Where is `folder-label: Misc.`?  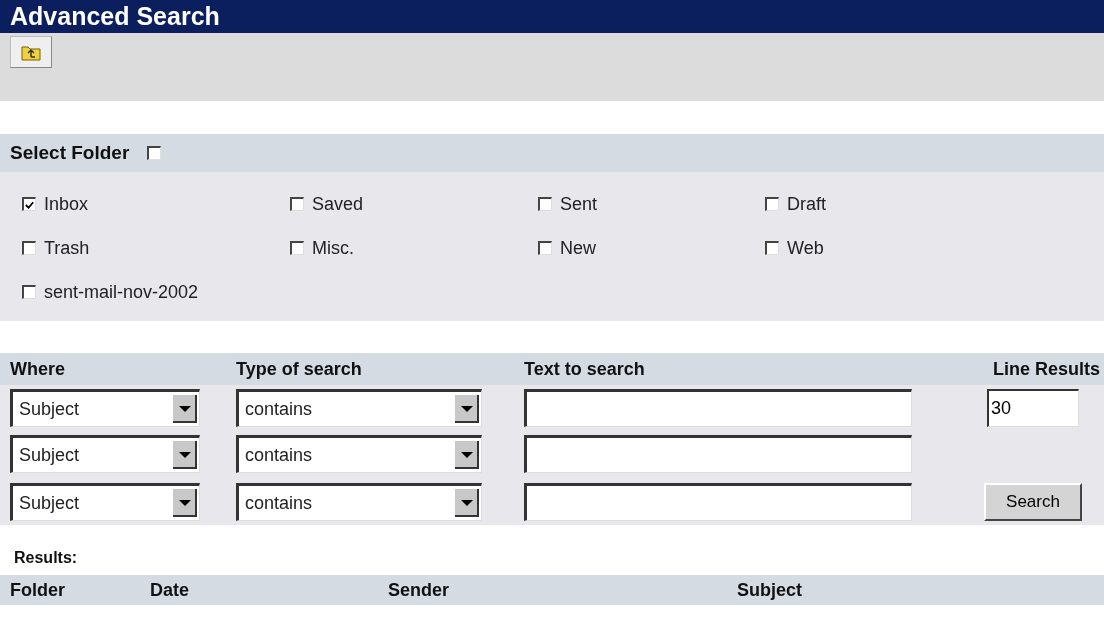
folder-label: Misc. is located at coordinates (333, 248).